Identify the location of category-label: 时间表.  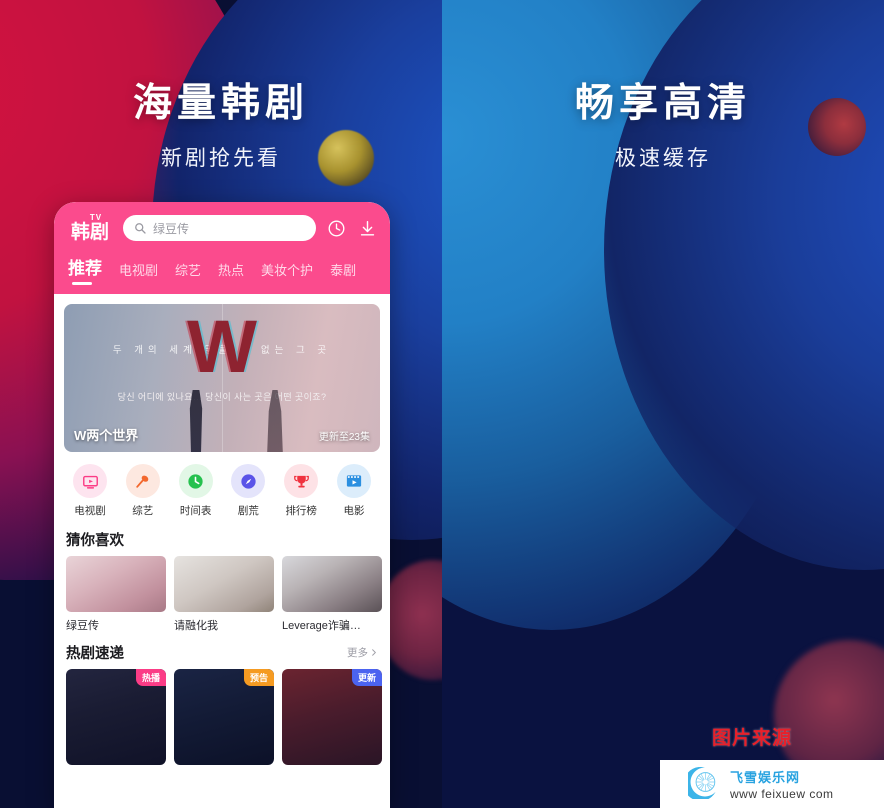
(195, 511).